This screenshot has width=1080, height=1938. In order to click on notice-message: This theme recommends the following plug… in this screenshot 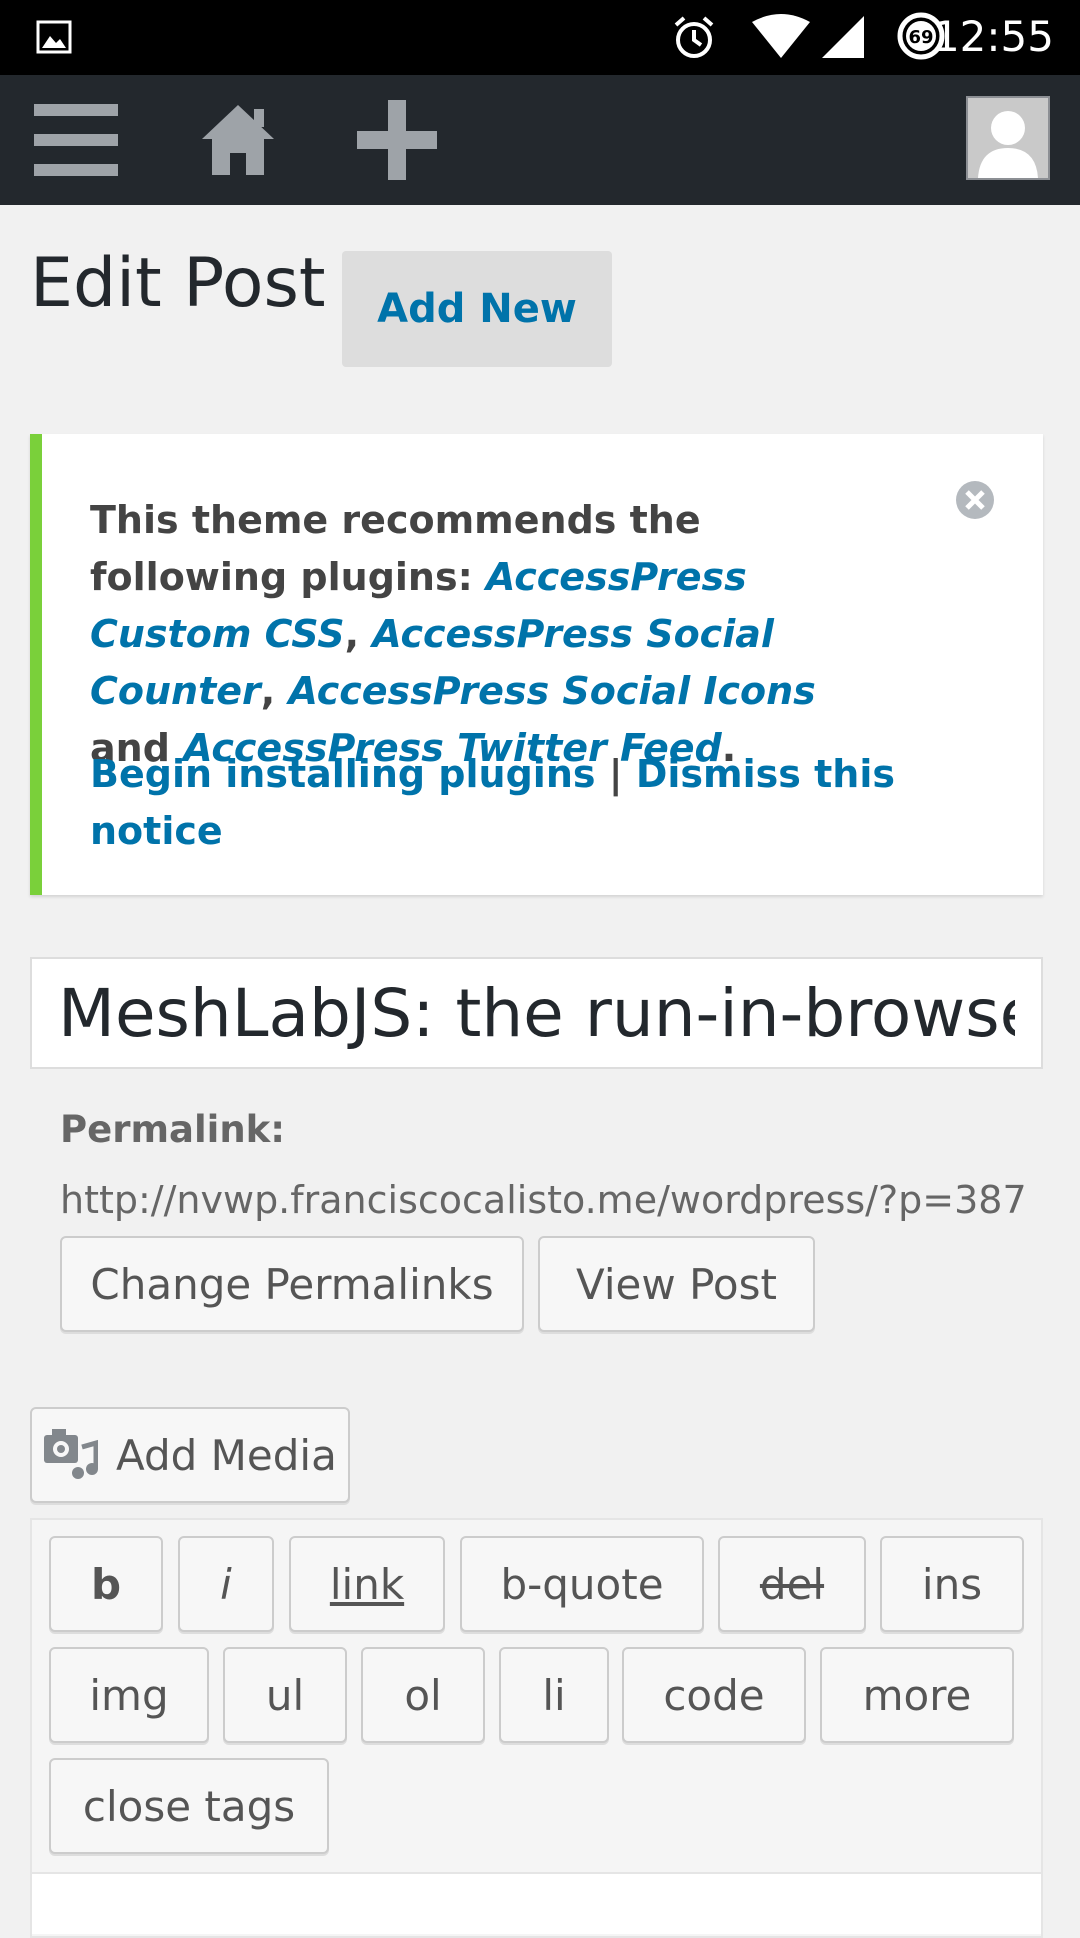, I will do `click(495, 634)`.